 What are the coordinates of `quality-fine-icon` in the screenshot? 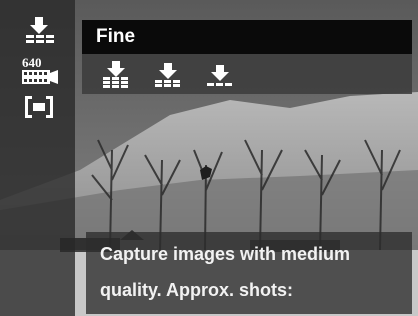 It's located at (116, 74).